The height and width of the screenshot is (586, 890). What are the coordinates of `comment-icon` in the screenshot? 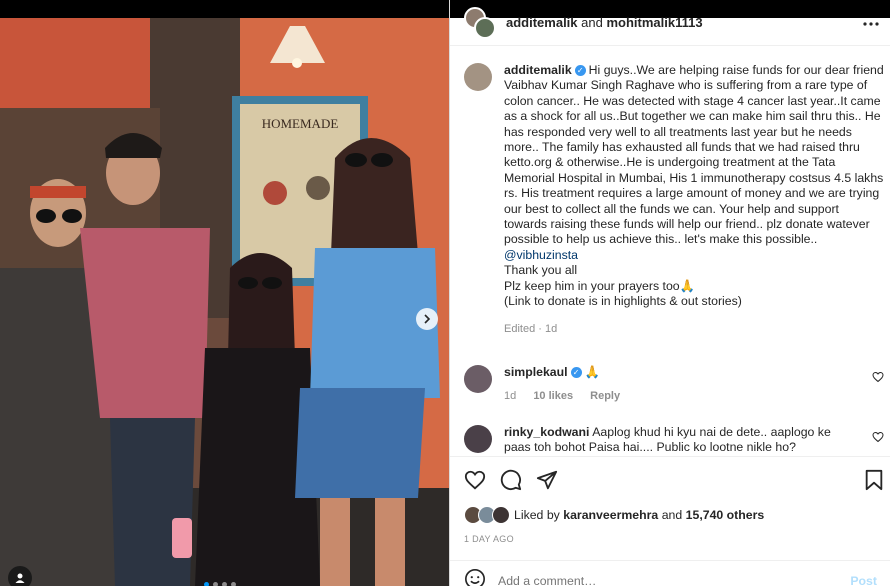 It's located at (511, 480).